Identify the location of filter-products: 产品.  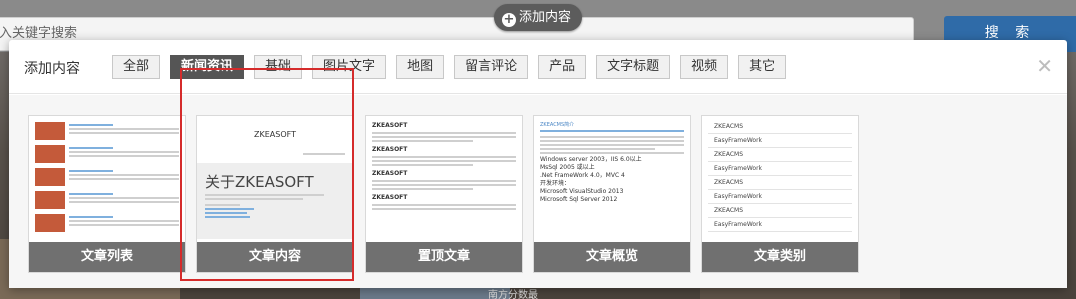
(562, 67).